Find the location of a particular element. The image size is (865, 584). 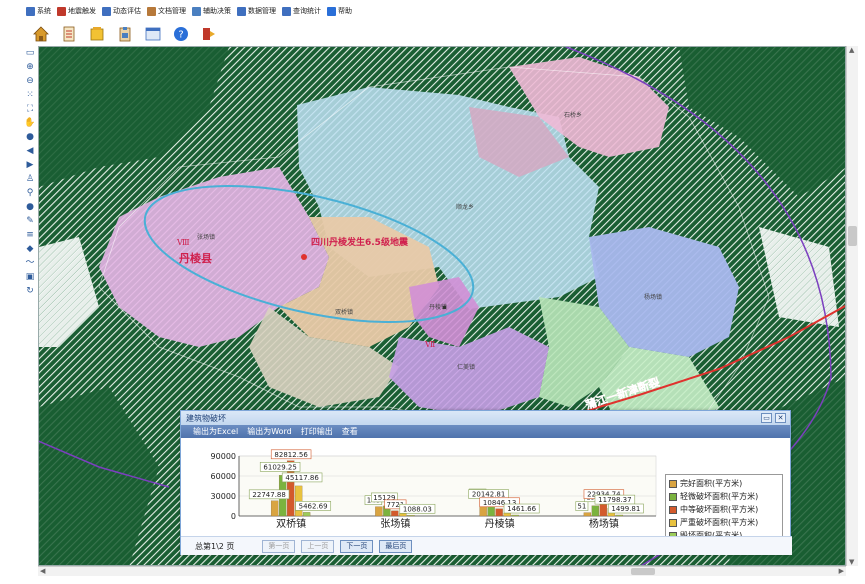

menu-item: 数据管理 is located at coordinates (256, 11).